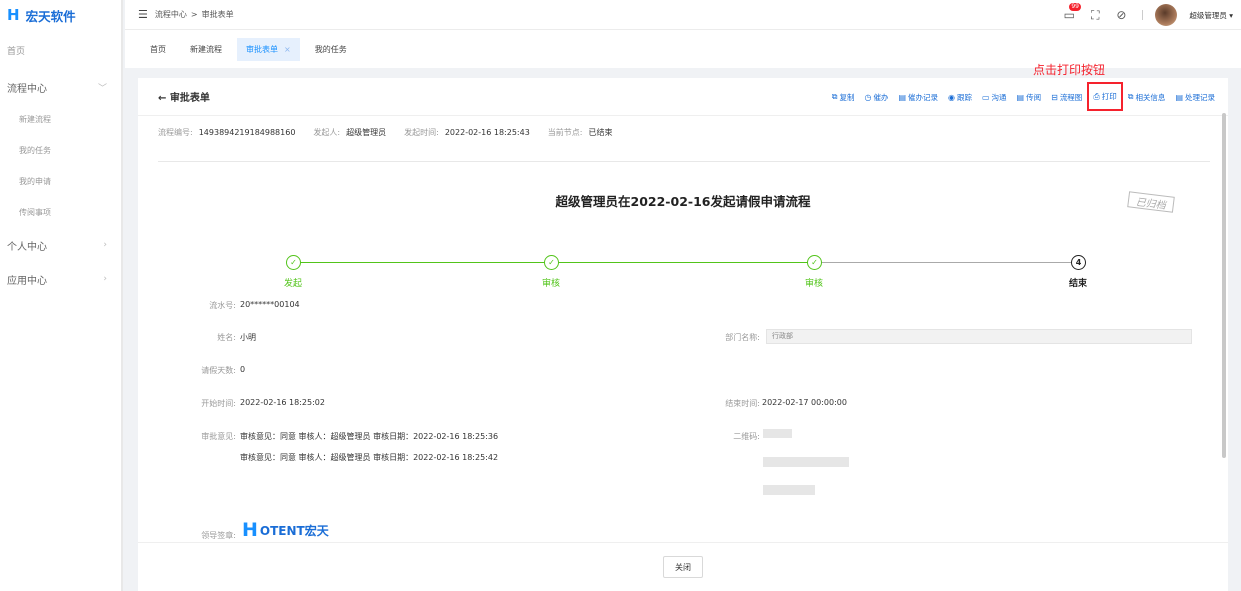 This screenshot has width=1241, height=591. I want to click on card-footer: 关闭, so click(683, 566).